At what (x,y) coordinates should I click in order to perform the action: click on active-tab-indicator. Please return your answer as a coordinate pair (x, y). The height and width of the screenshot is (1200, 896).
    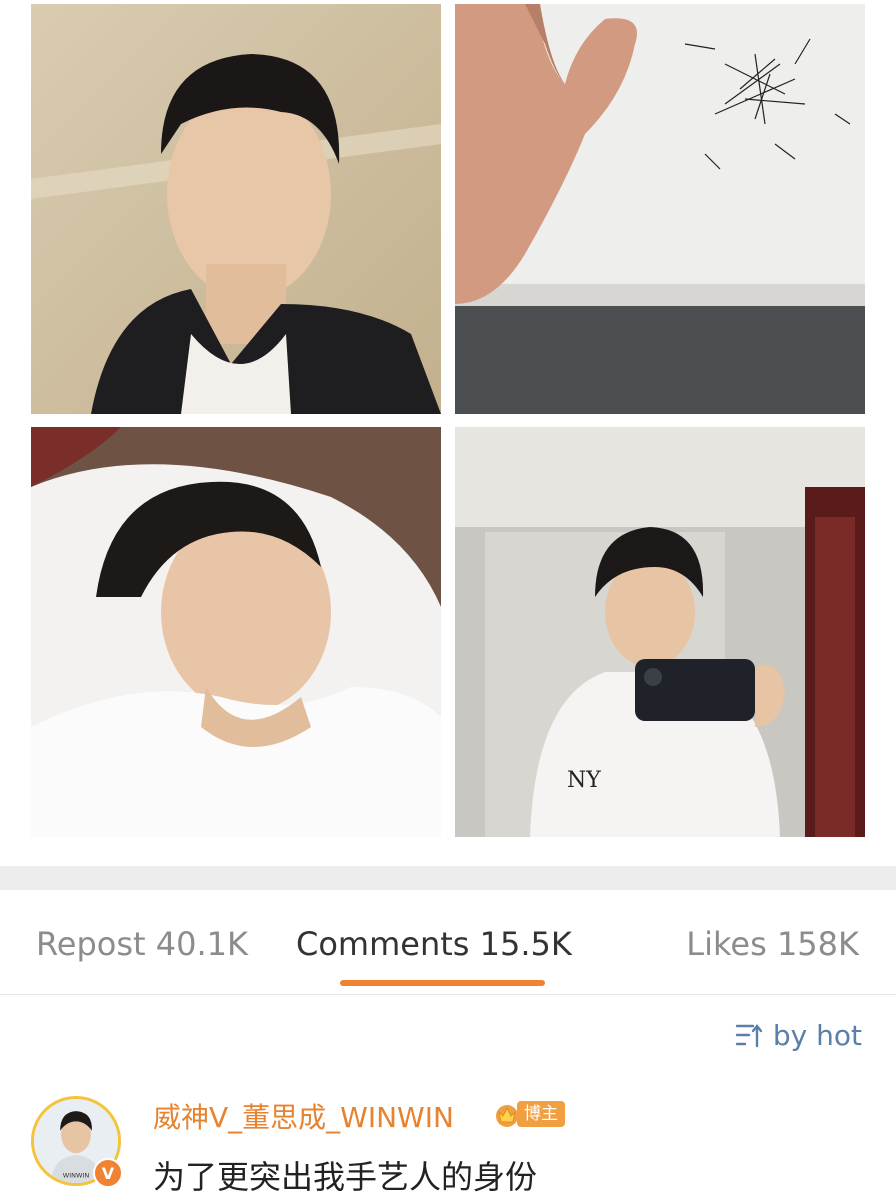
    Looking at the image, I should click on (442, 983).